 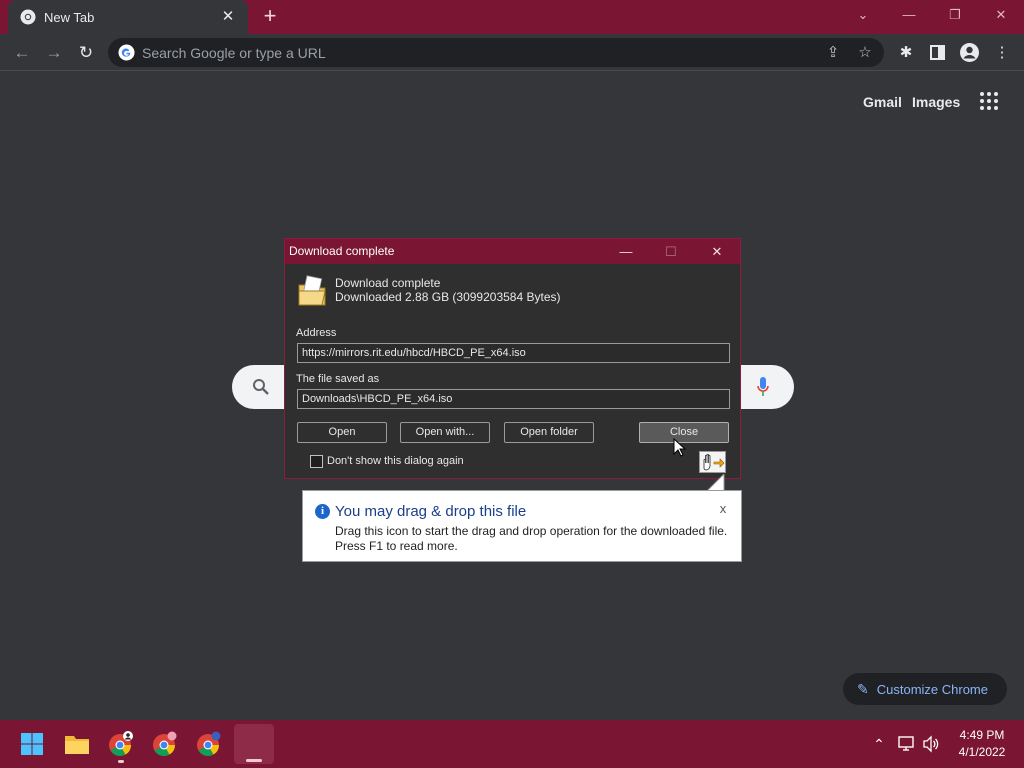 What do you see at coordinates (932, 689) in the screenshot?
I see `customize-chrome-label: Customize Chrome` at bounding box center [932, 689].